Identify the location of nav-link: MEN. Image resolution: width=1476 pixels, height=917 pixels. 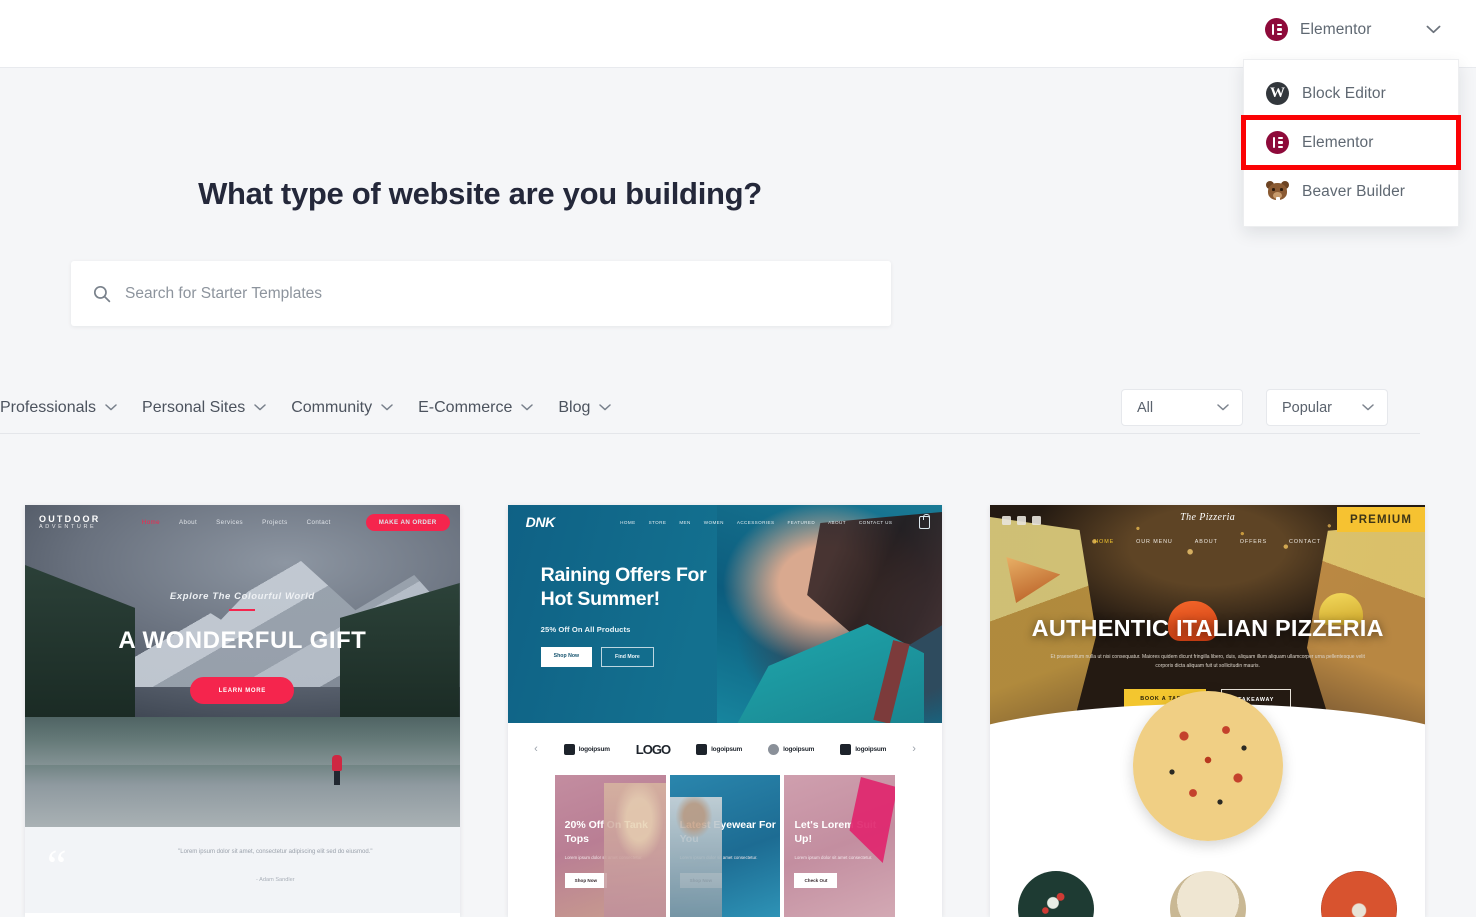
(685, 522).